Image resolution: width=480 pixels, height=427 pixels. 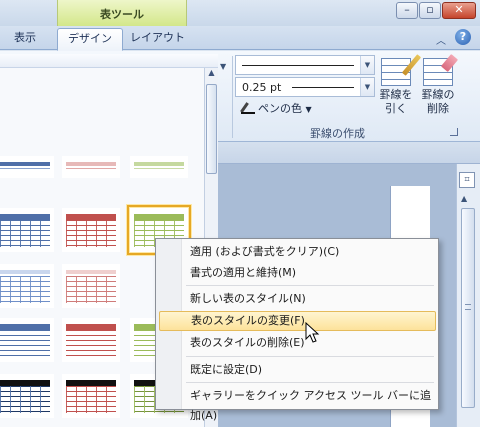 I want to click on group-label: 罫線の作成, so click(x=337, y=133).